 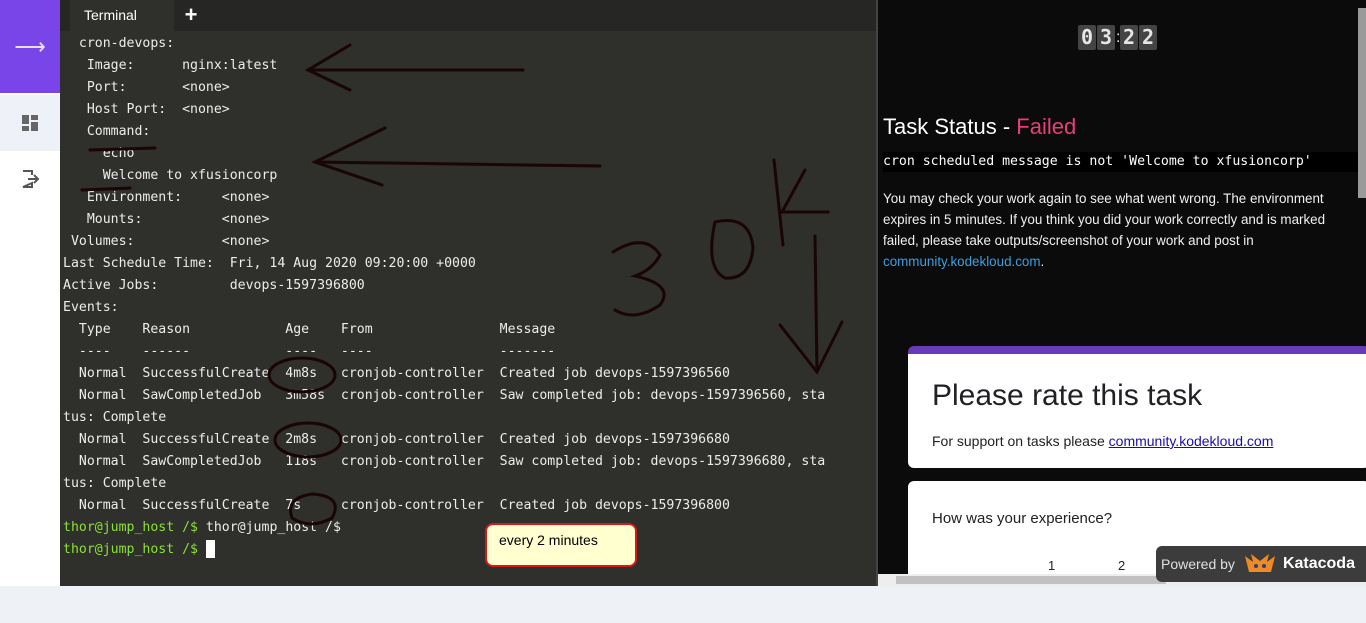 What do you see at coordinates (269, 527) in the screenshot?
I see `prompt-text: thor@jump_host /$` at bounding box center [269, 527].